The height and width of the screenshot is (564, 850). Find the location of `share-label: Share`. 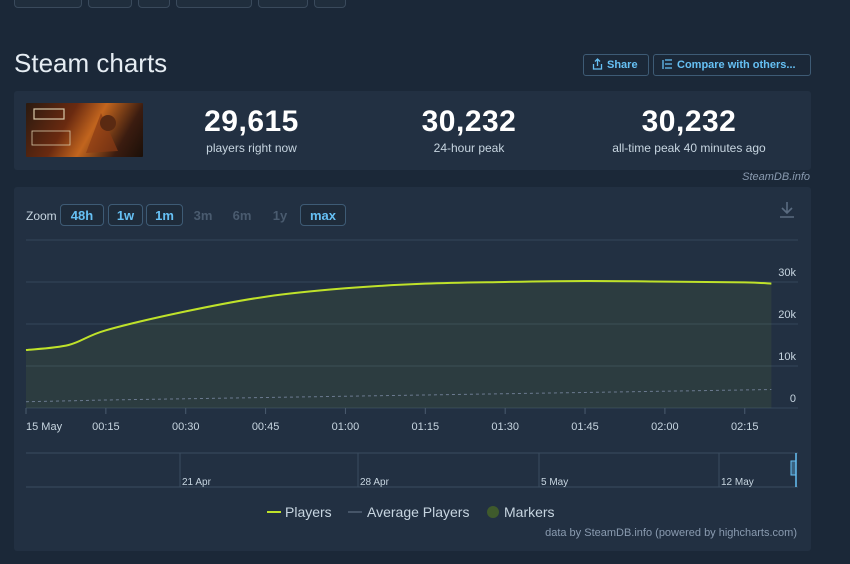

share-label: Share is located at coordinates (622, 65).